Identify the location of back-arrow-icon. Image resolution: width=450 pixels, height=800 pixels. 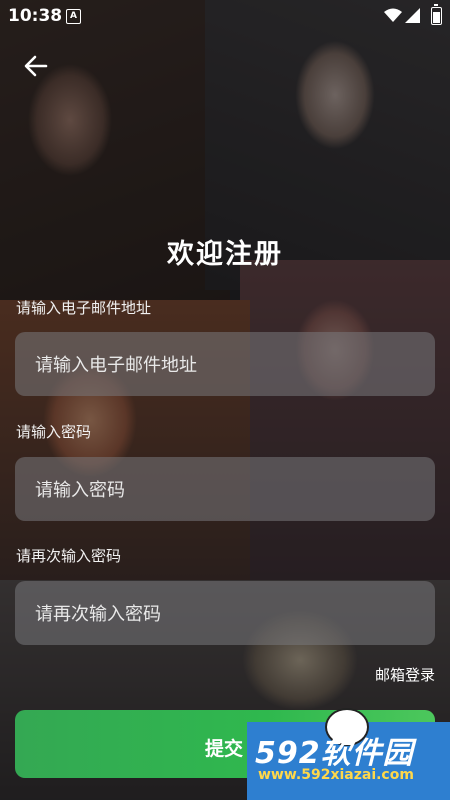
(36, 66).